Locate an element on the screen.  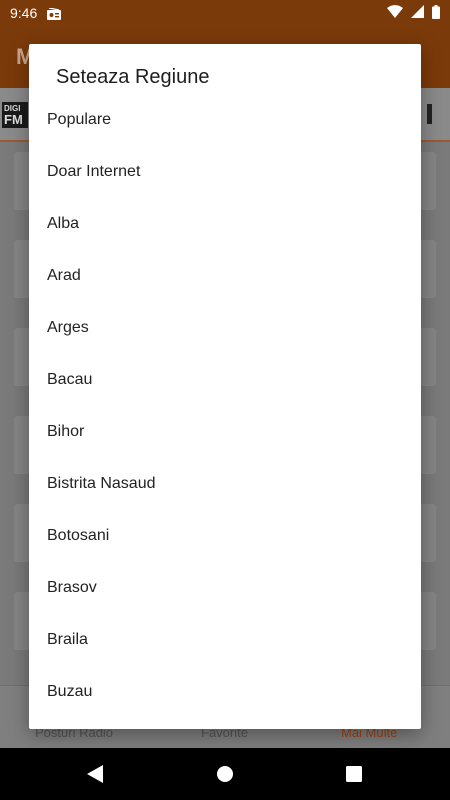
home-icon is located at coordinates (225, 774).